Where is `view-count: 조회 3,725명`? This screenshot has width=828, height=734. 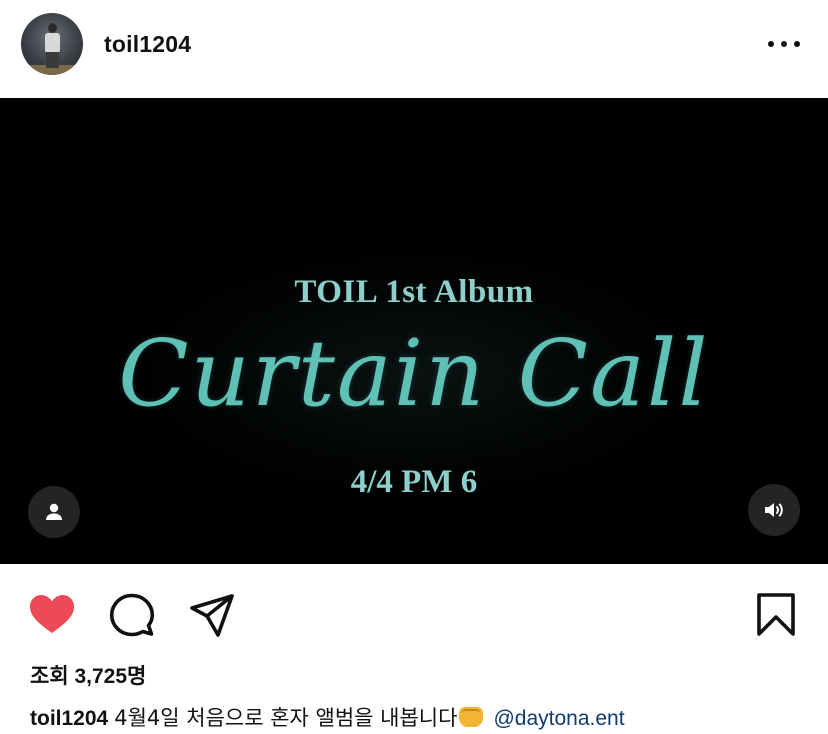 view-count: 조회 3,725명 is located at coordinates (88, 675).